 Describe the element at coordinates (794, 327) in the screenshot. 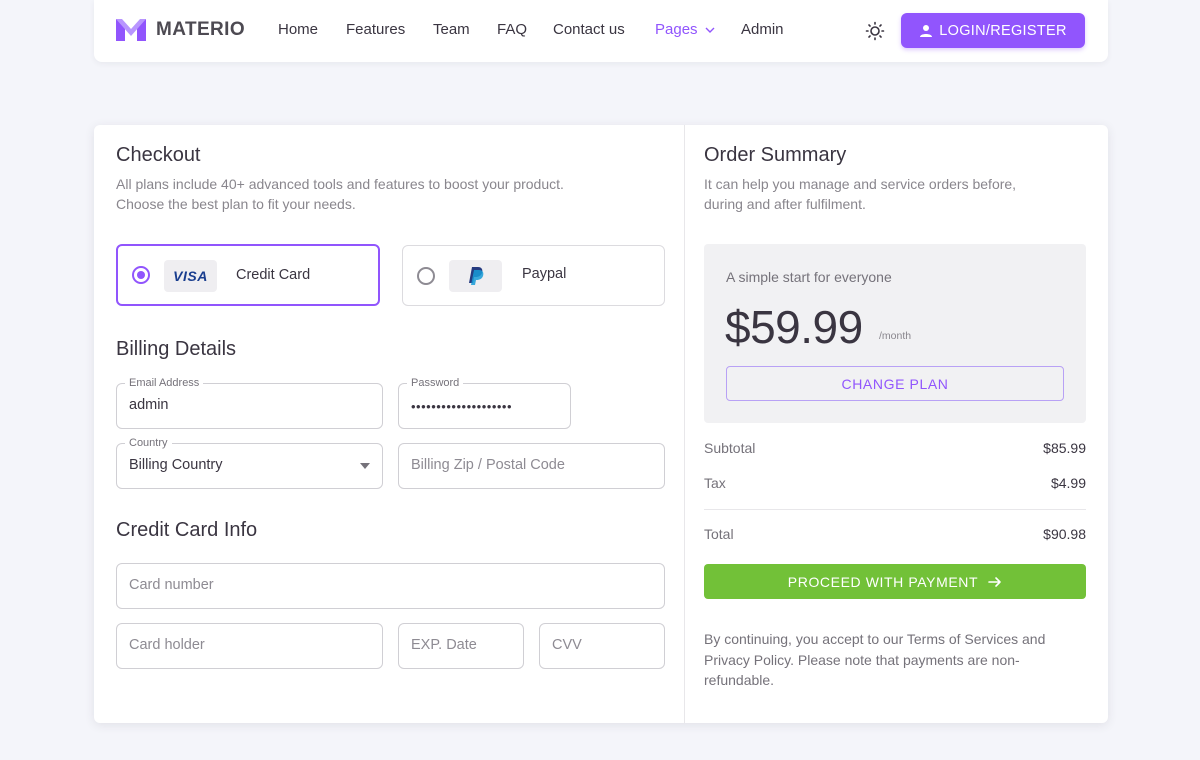

I see `plan-price: $59.99` at that location.